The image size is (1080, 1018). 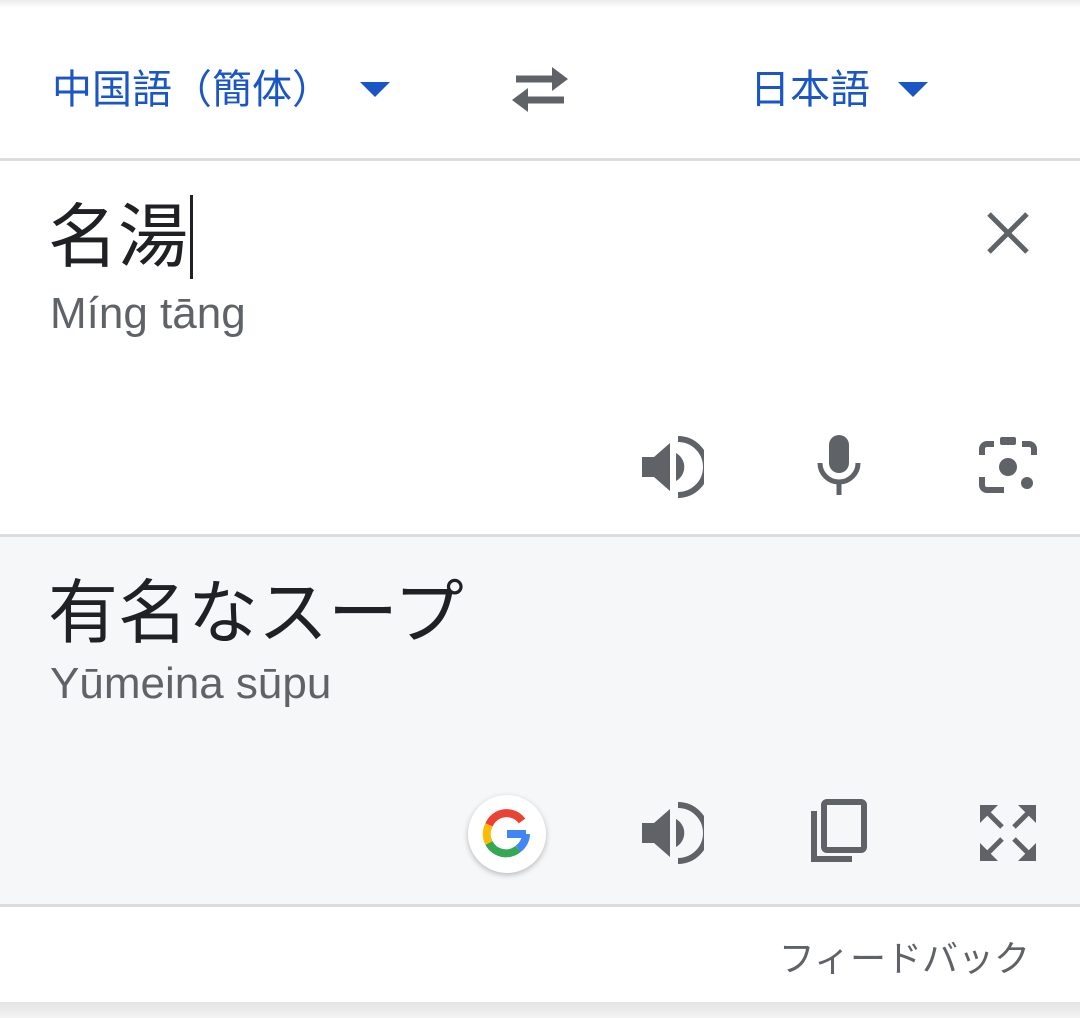 I want to click on swap-arrows-icon, so click(x=540, y=89).